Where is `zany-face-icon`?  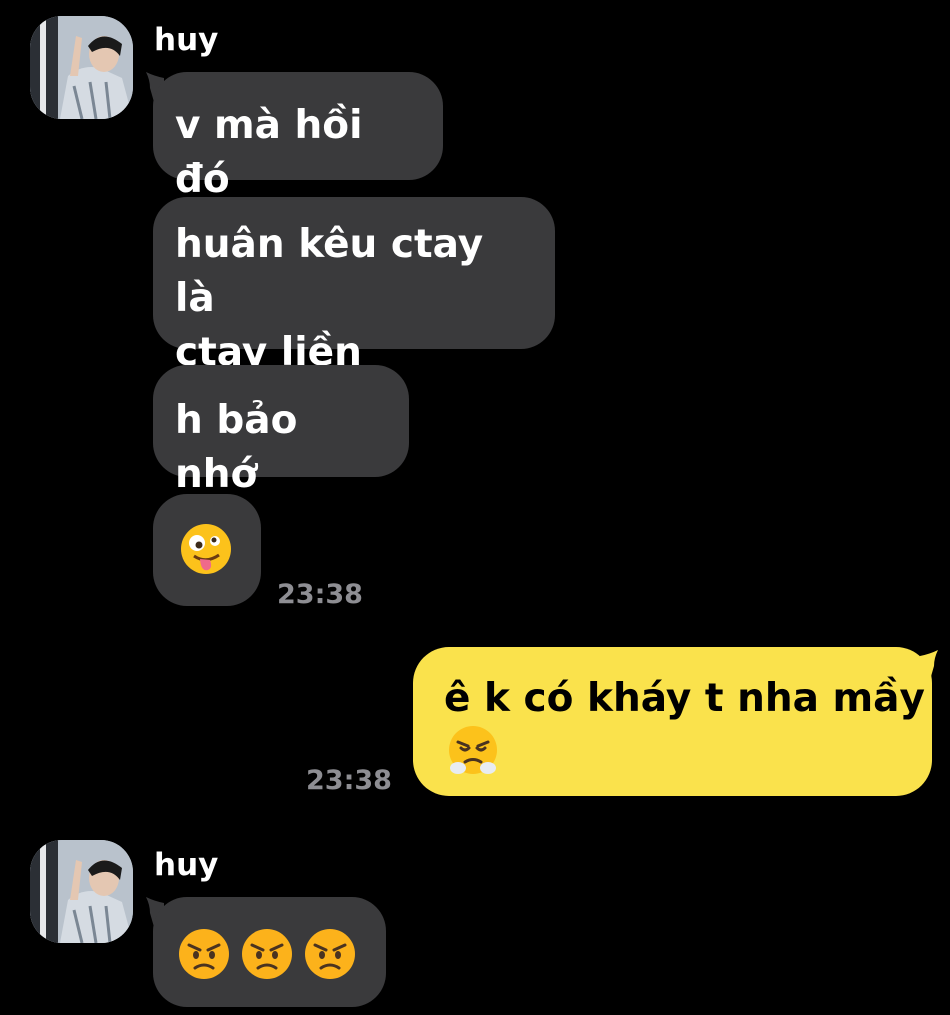
zany-face-icon is located at coordinates (206, 549).